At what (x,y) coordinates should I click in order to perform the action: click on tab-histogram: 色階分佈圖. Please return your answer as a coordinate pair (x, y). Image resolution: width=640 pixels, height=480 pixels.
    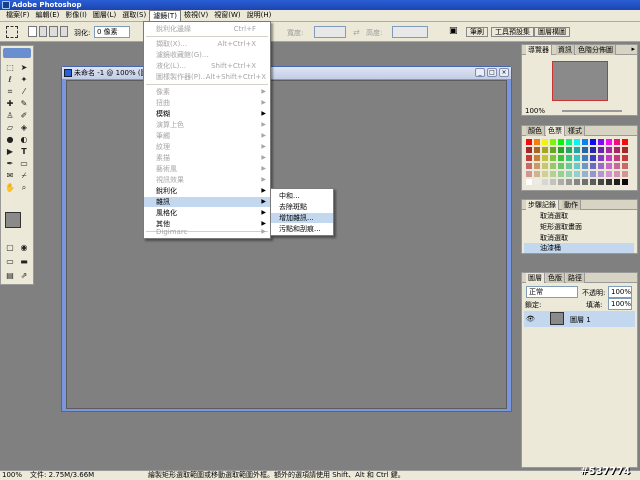
    Looking at the image, I should click on (596, 50).